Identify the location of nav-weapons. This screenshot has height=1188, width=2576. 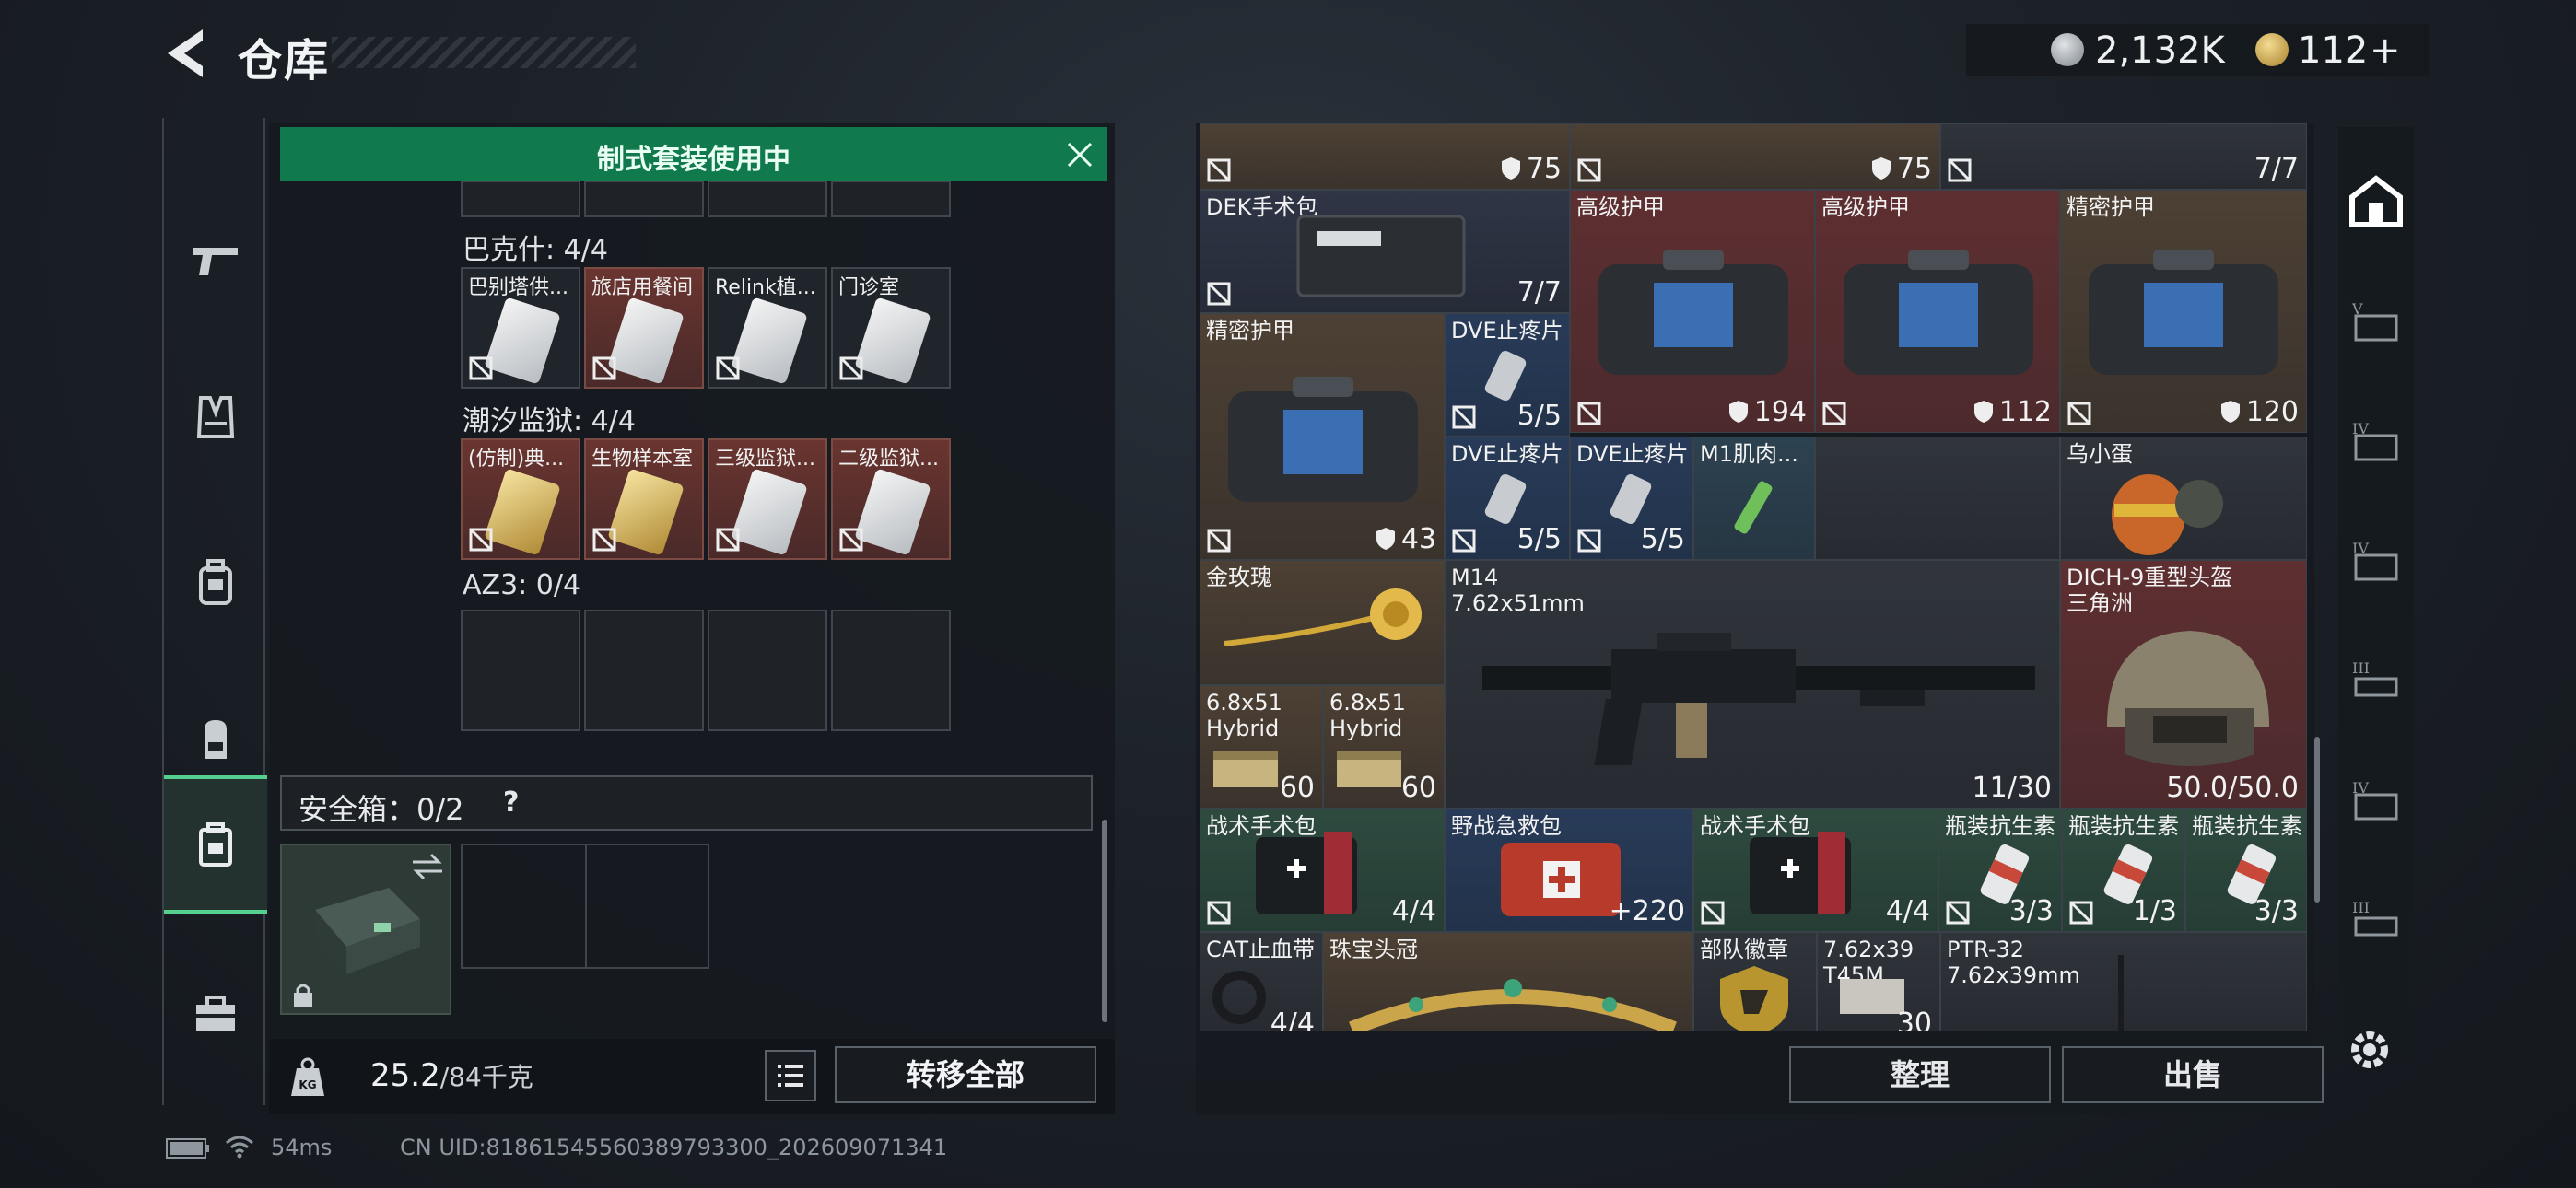
(215, 261).